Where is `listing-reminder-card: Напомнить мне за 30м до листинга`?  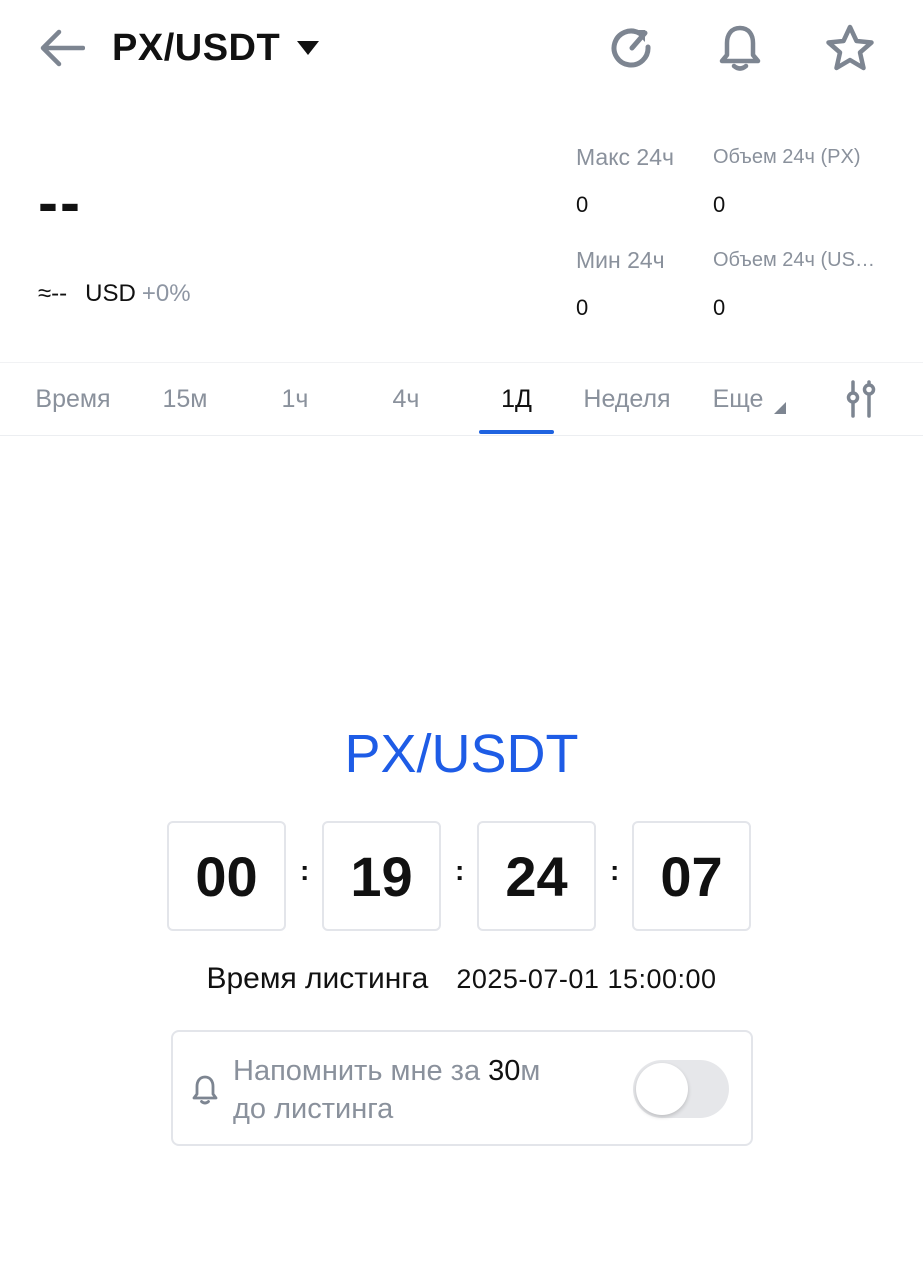 listing-reminder-card: Напомнить мне за 30м до листинга is located at coordinates (462, 1088).